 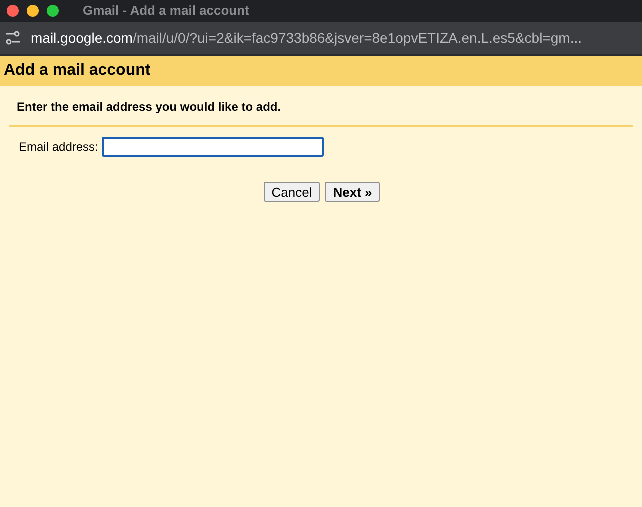 What do you see at coordinates (77, 71) in the screenshot?
I see `dialog-title: Add a mail account` at bounding box center [77, 71].